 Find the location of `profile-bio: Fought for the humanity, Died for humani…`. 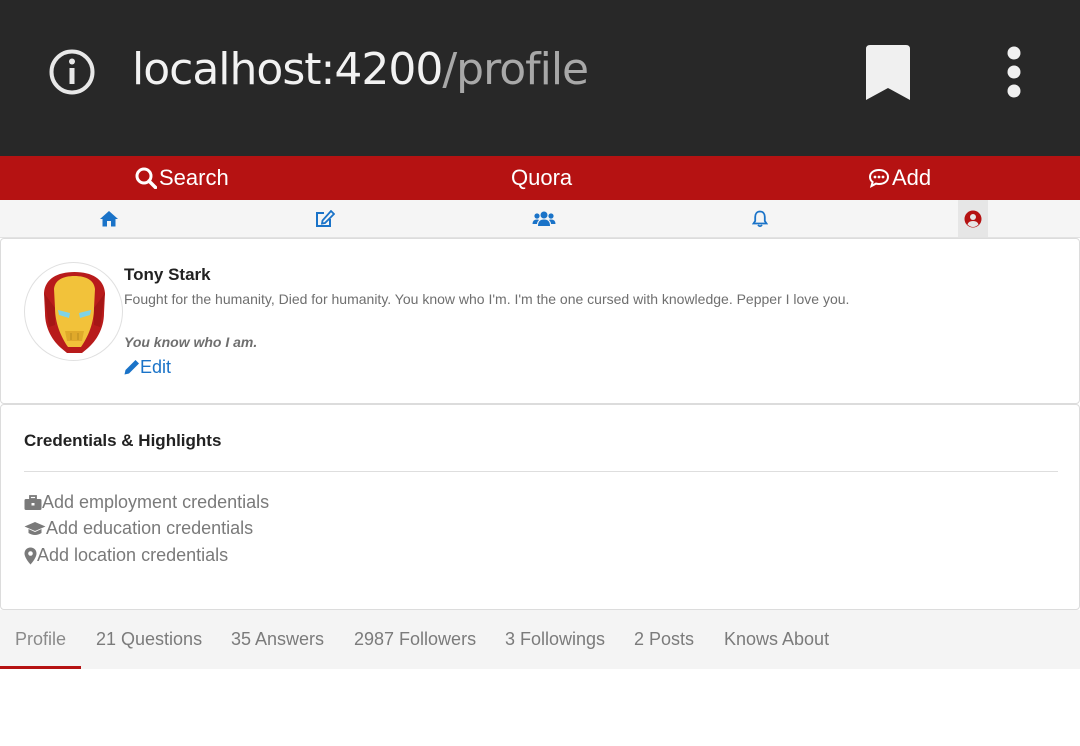

profile-bio: Fought for the humanity, Died for humani… is located at coordinates (487, 299).